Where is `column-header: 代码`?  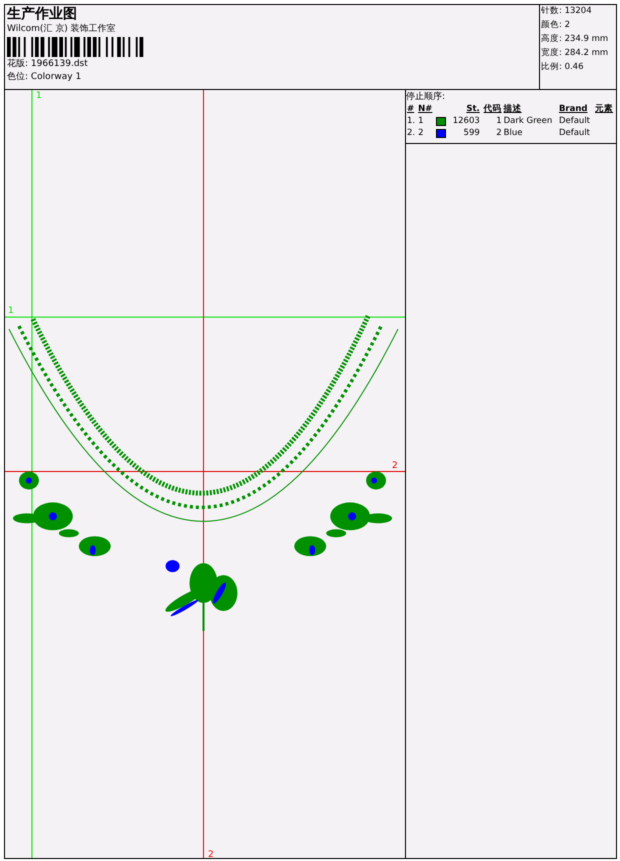
column-header: 代码 is located at coordinates (492, 109).